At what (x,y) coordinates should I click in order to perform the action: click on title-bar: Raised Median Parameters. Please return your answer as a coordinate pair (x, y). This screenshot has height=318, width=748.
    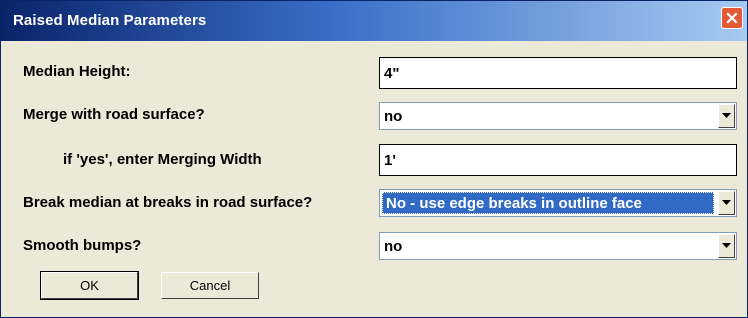
    Looking at the image, I should click on (374, 21).